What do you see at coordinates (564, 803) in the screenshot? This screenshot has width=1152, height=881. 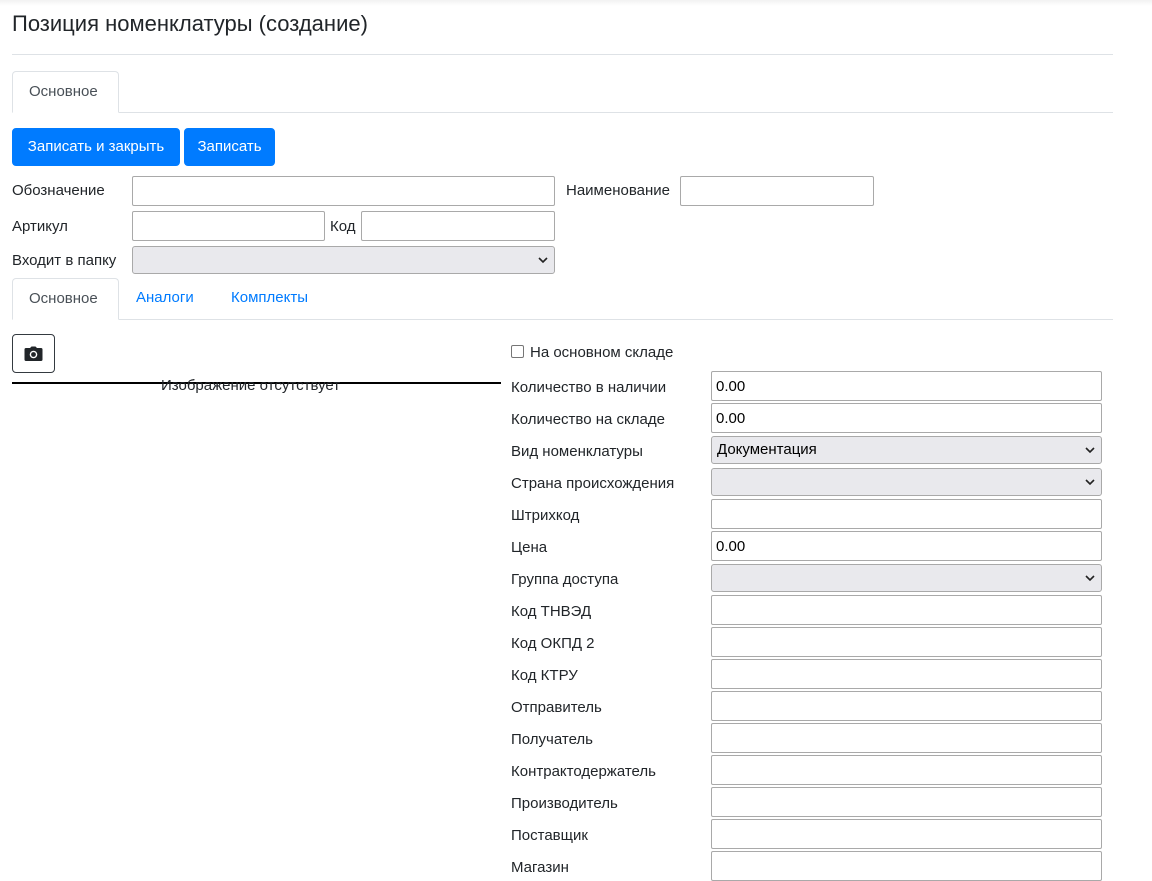 I see `field-14-label: Производитель` at bounding box center [564, 803].